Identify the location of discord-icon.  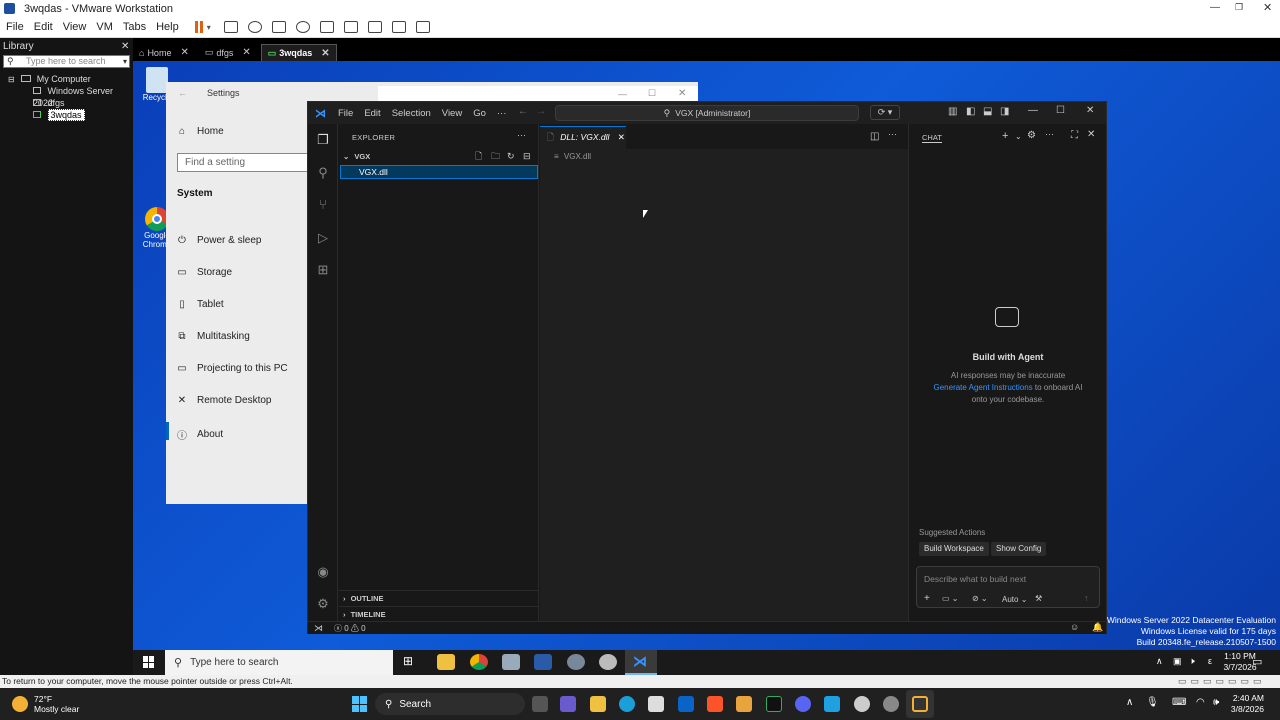
(803, 704).